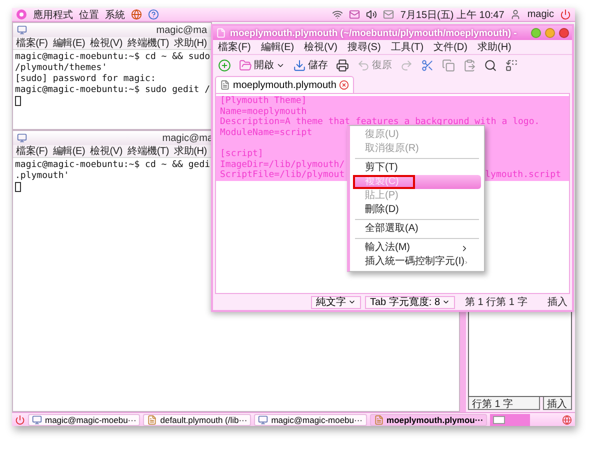  I want to click on help-icon, so click(153, 14).